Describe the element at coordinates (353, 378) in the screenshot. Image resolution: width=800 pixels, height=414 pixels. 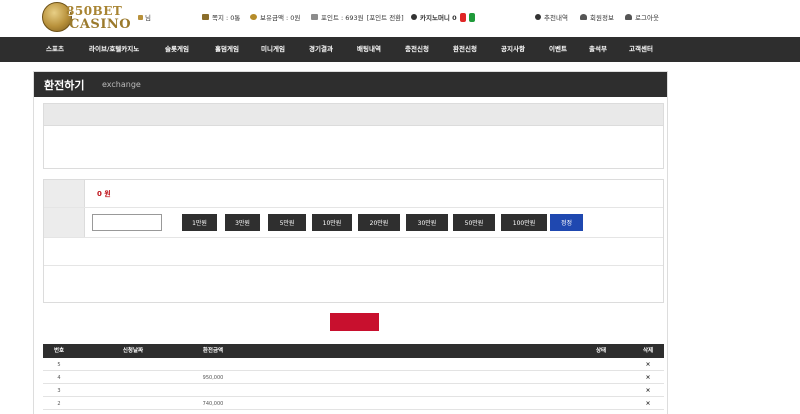
I see `table-row: 4 950,000 ×` at that location.